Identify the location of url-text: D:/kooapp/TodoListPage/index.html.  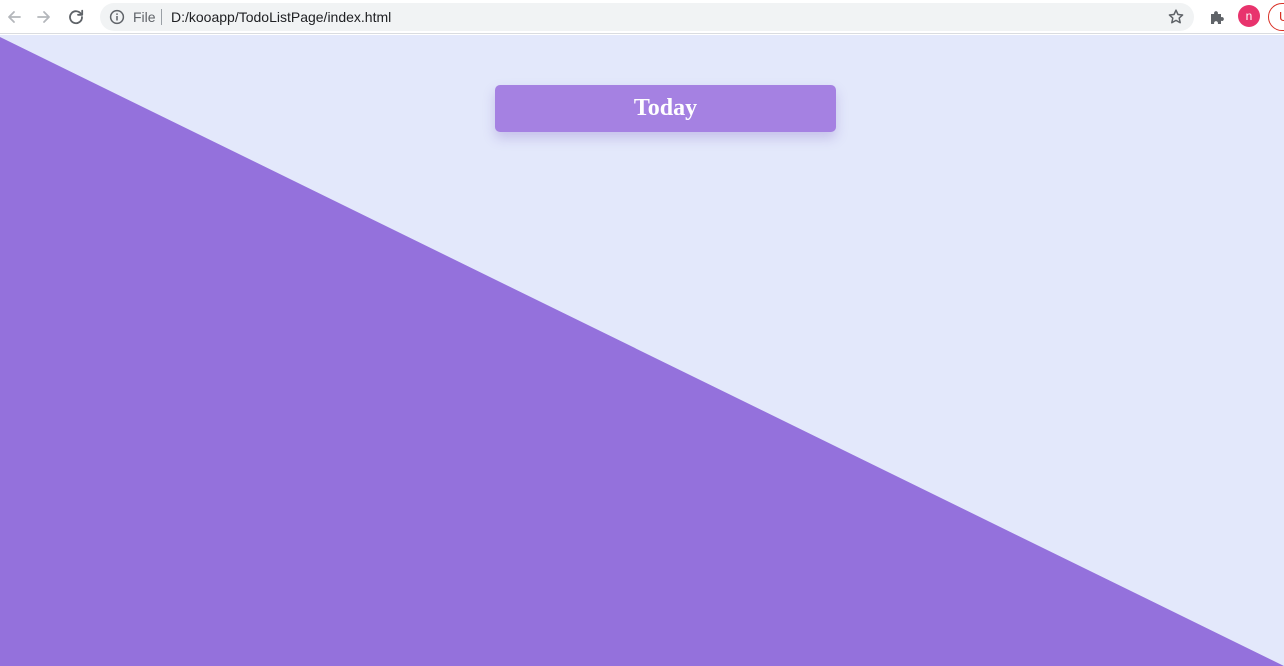
(281, 17).